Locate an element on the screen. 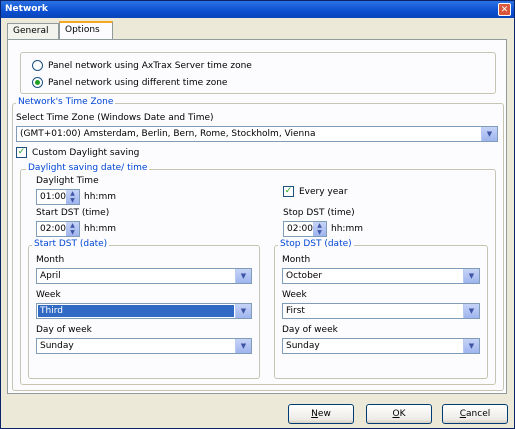 The image size is (515, 429). radio-different-label: Panel network using different time zone is located at coordinates (138, 83).